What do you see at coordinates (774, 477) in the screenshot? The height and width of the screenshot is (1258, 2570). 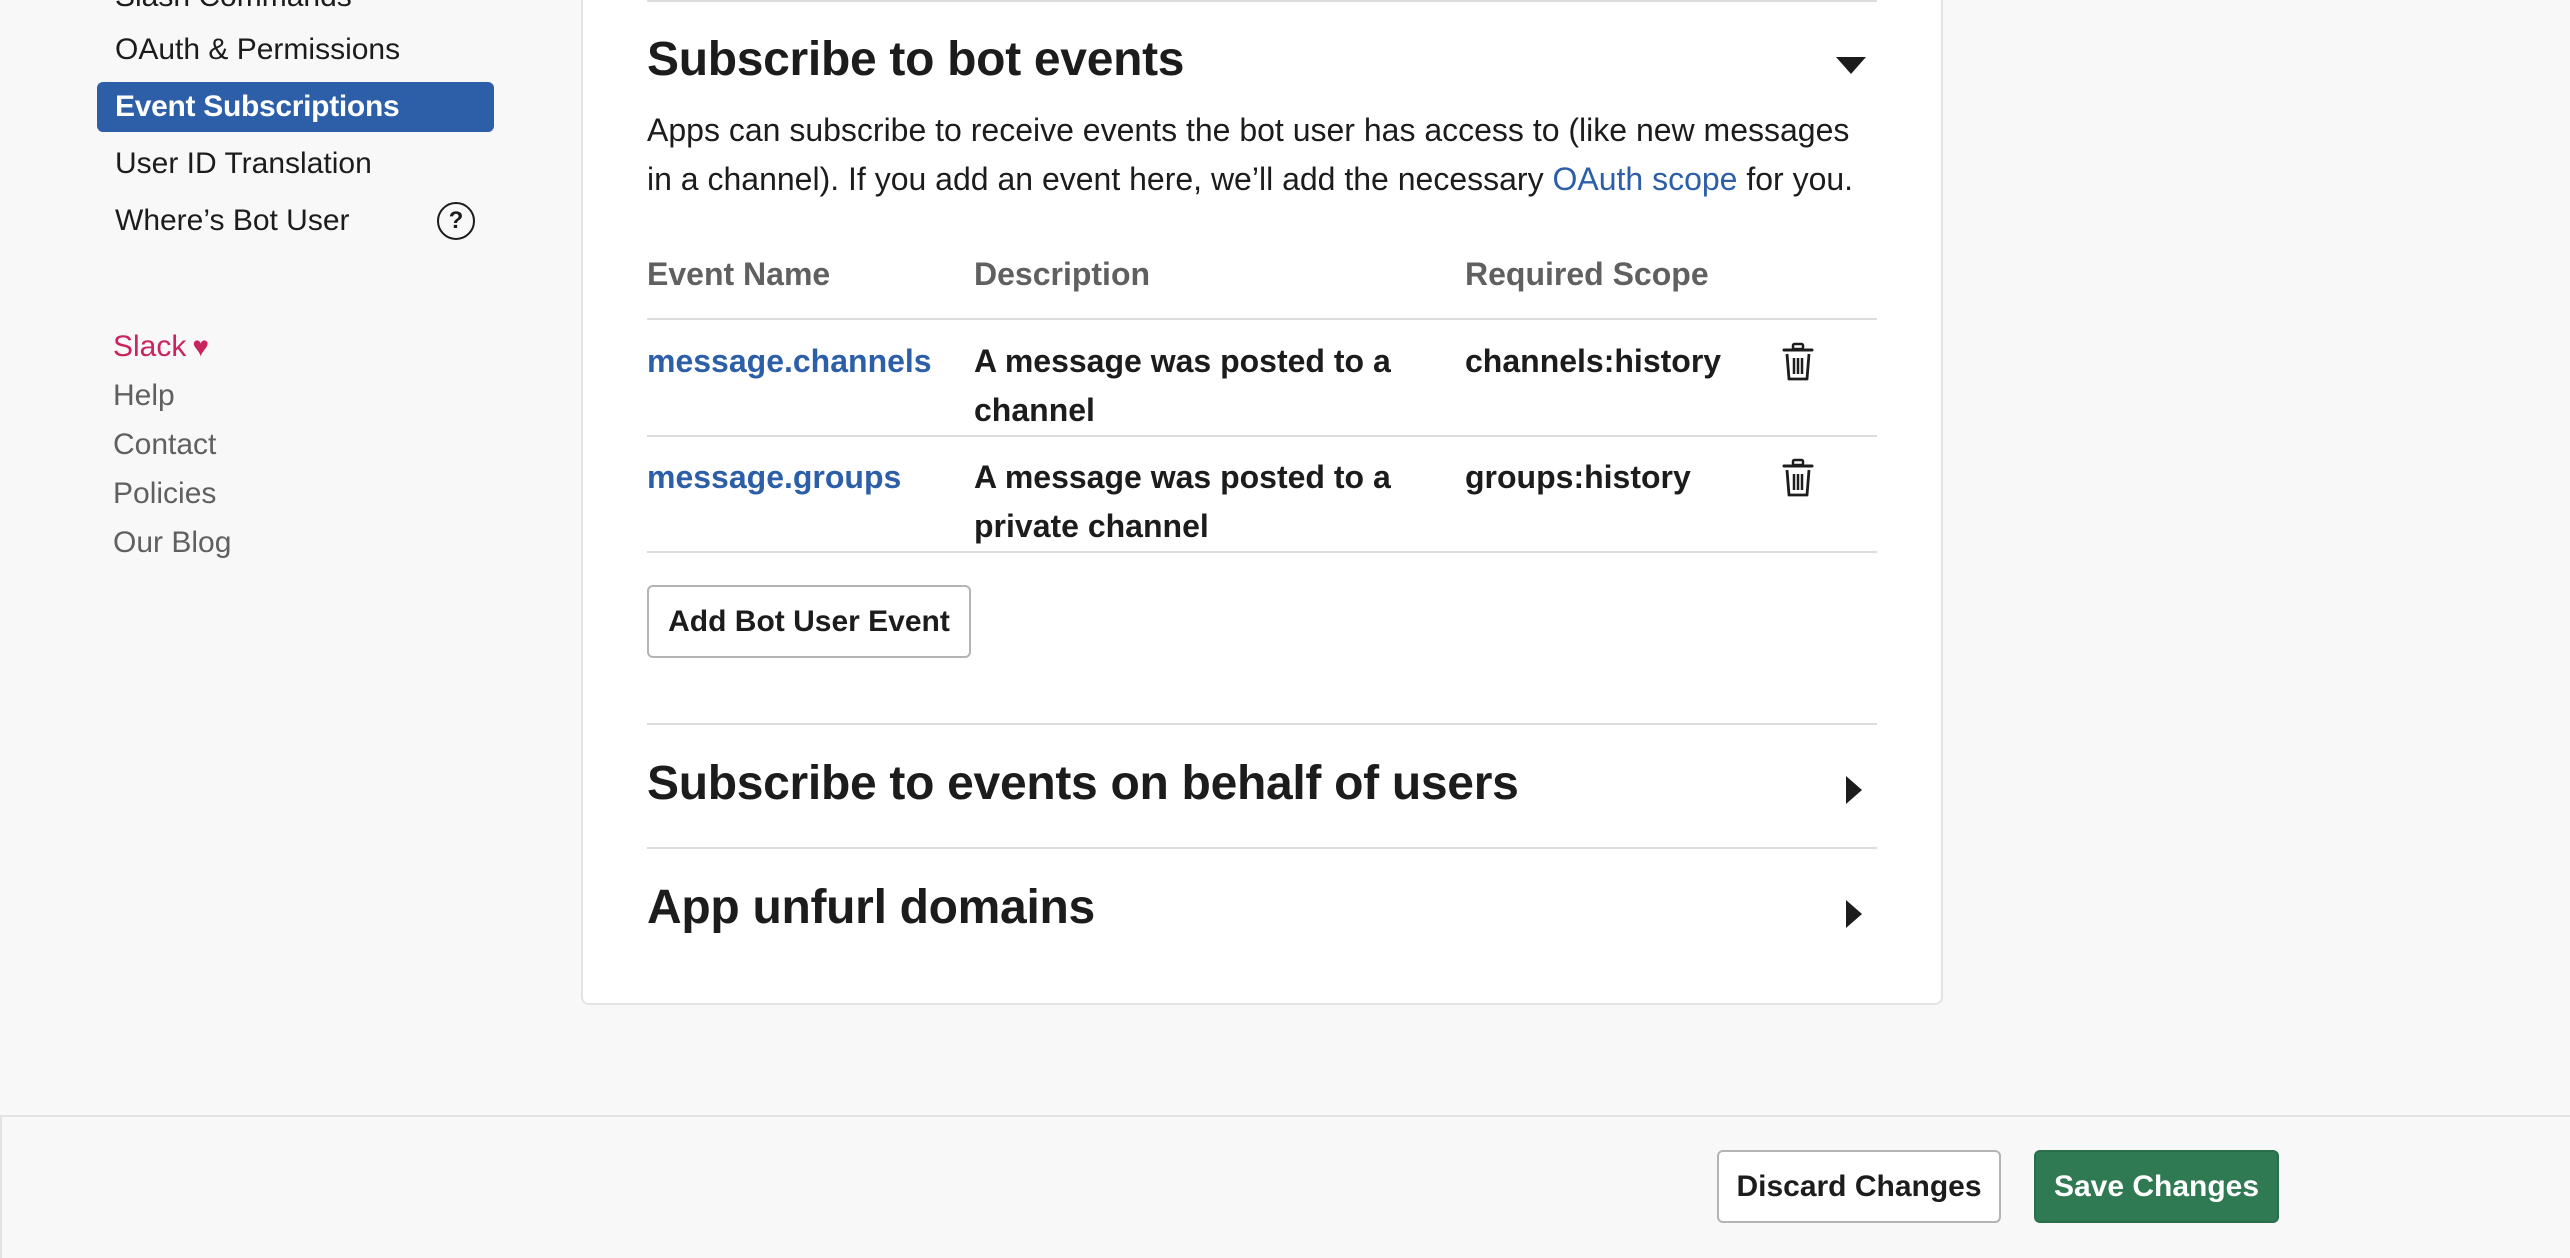 I see `event-name-message-groups: message.groups` at bounding box center [774, 477].